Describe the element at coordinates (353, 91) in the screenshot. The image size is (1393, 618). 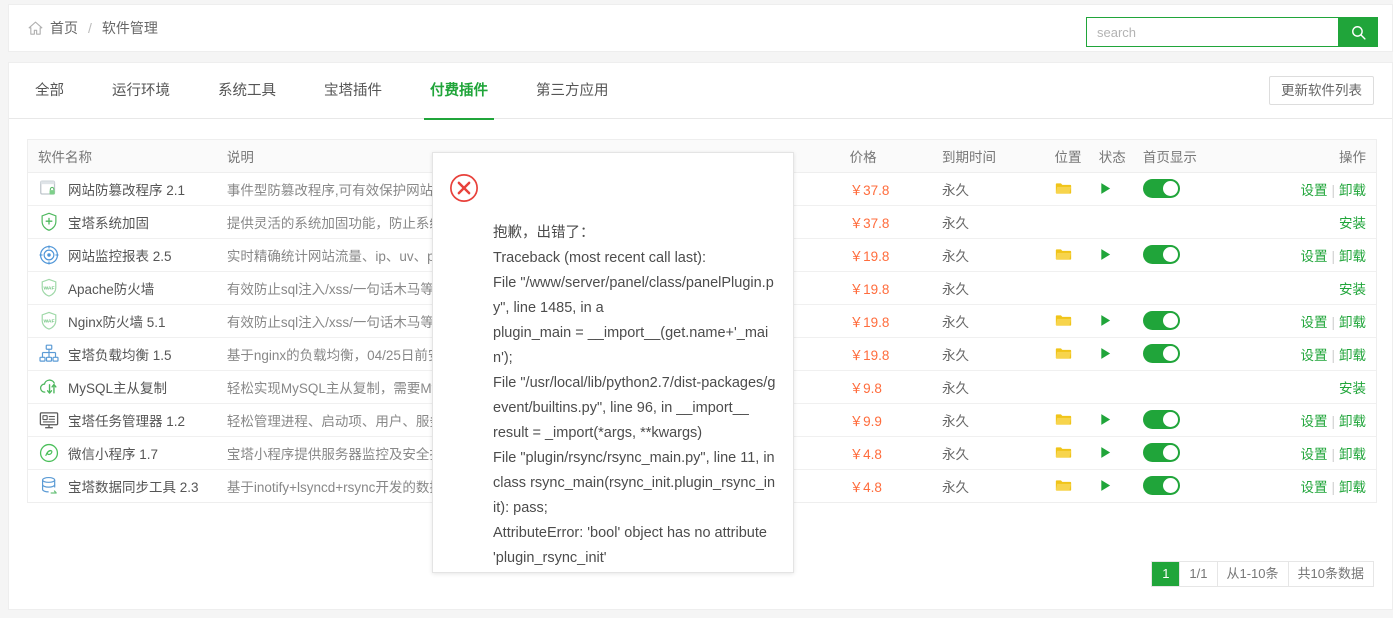
I see `tab-bt-plugins: 宝塔插件` at that location.